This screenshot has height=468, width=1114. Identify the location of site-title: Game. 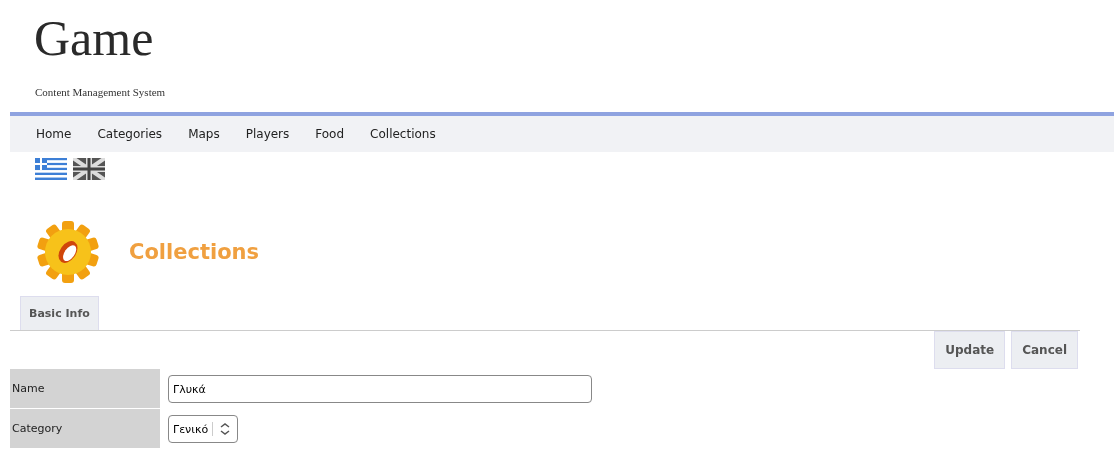
(94, 38).